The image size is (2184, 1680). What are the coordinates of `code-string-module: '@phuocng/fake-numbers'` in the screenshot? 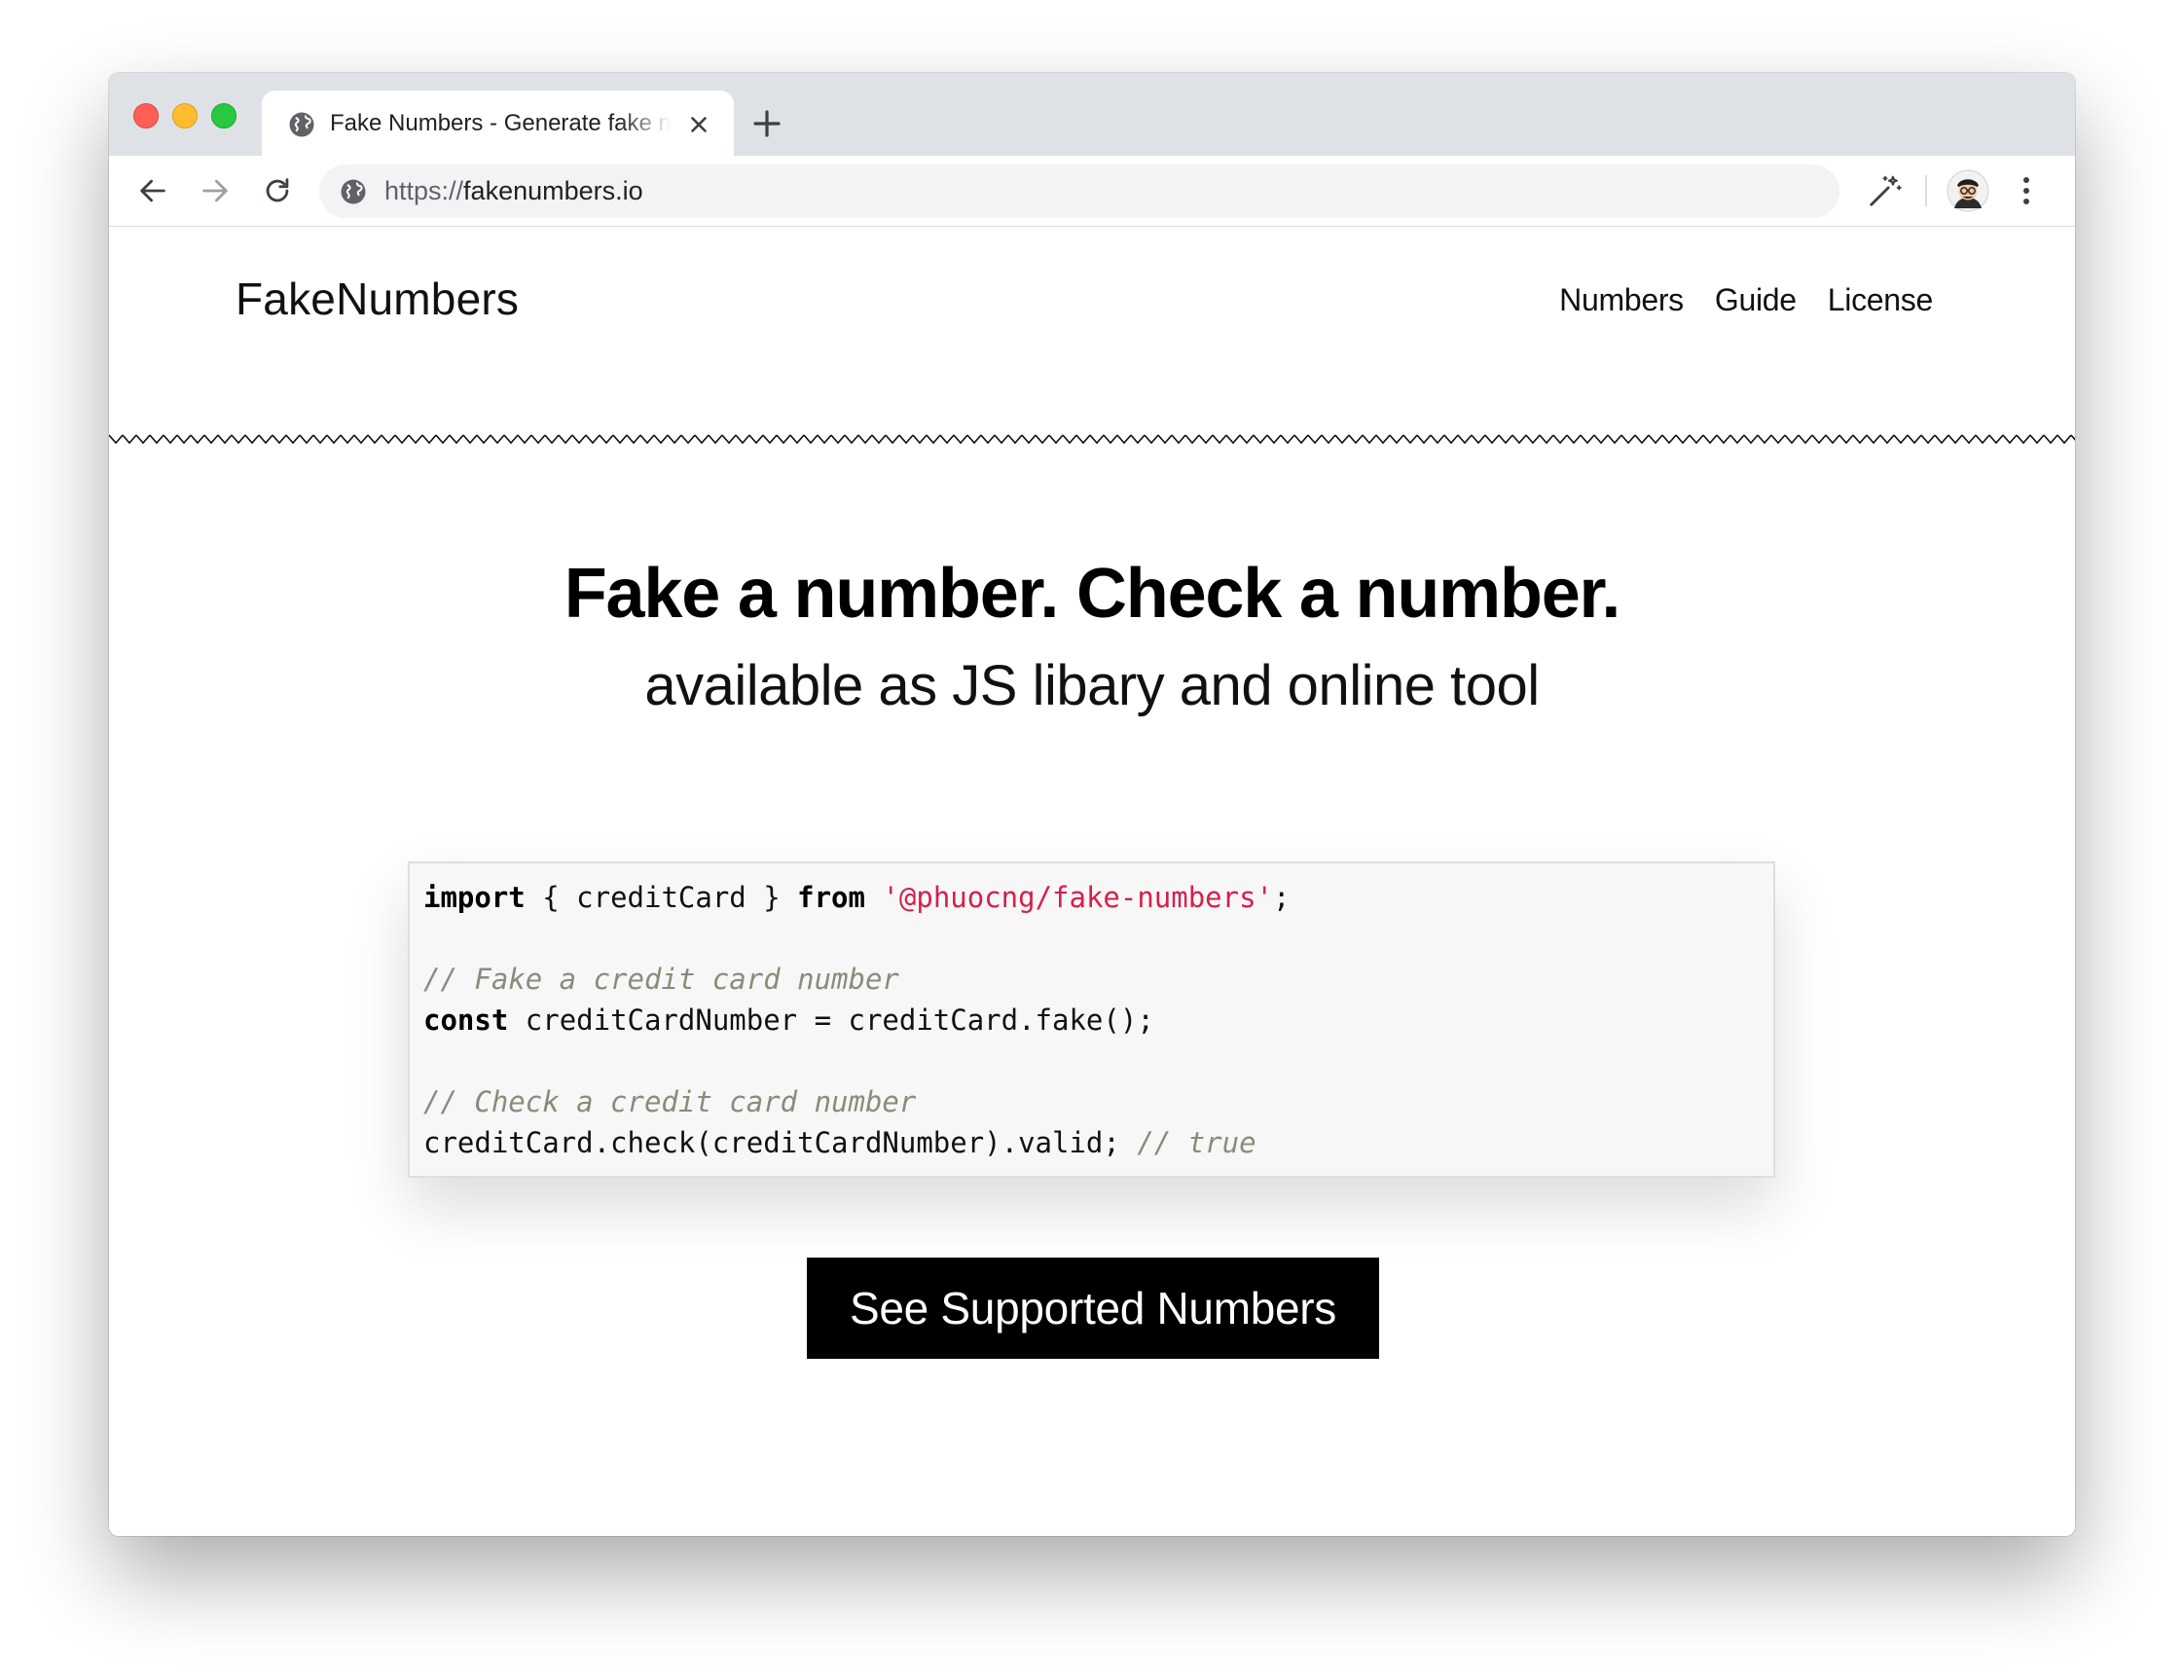 It's located at (1078, 897).